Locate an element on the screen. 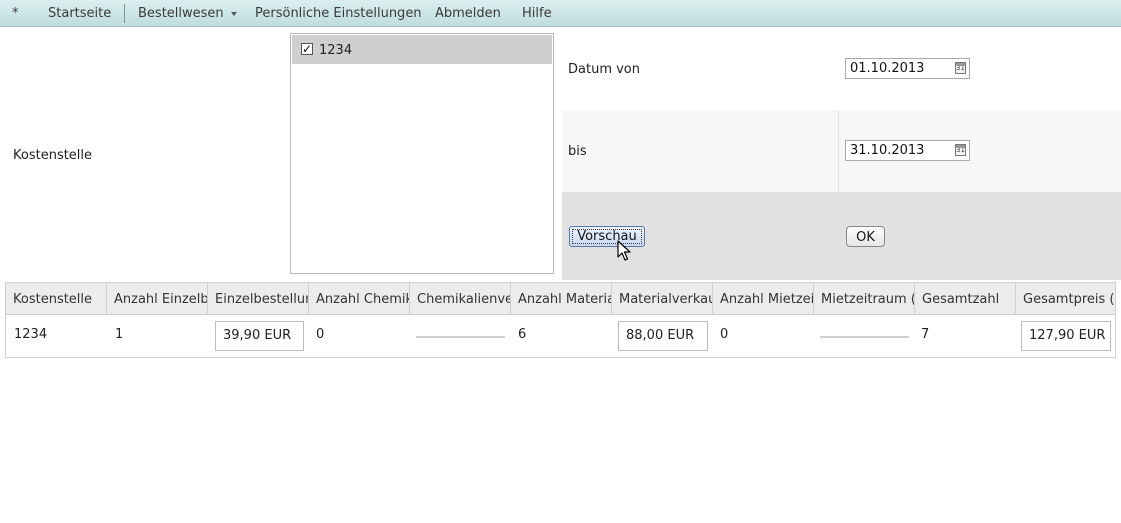 The image size is (1121, 523). column-divider is located at coordinates (838, 195).